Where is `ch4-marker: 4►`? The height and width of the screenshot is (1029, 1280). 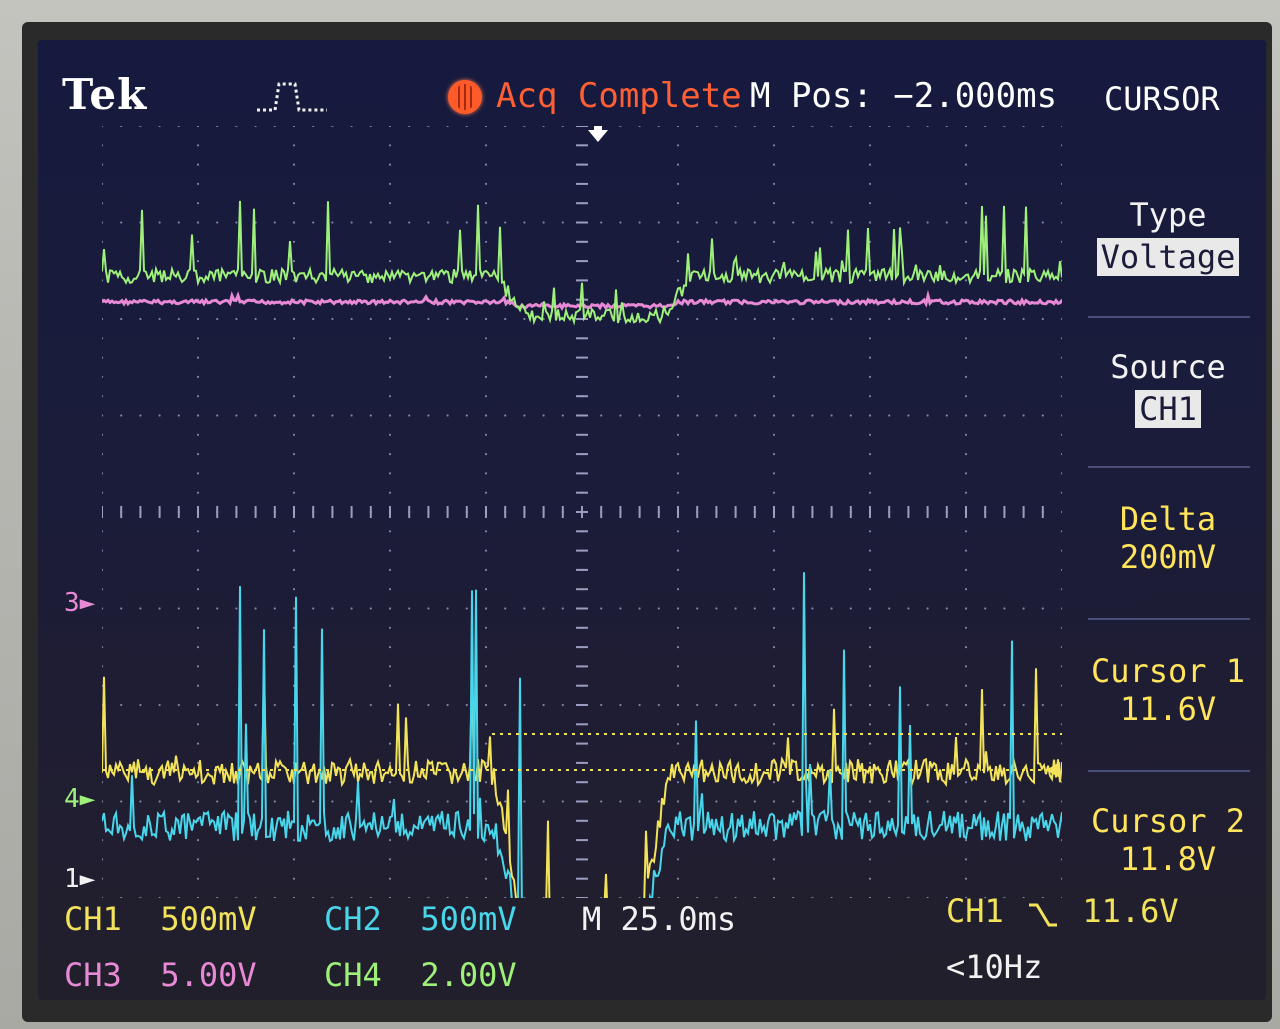 ch4-marker: 4► is located at coordinates (80, 799).